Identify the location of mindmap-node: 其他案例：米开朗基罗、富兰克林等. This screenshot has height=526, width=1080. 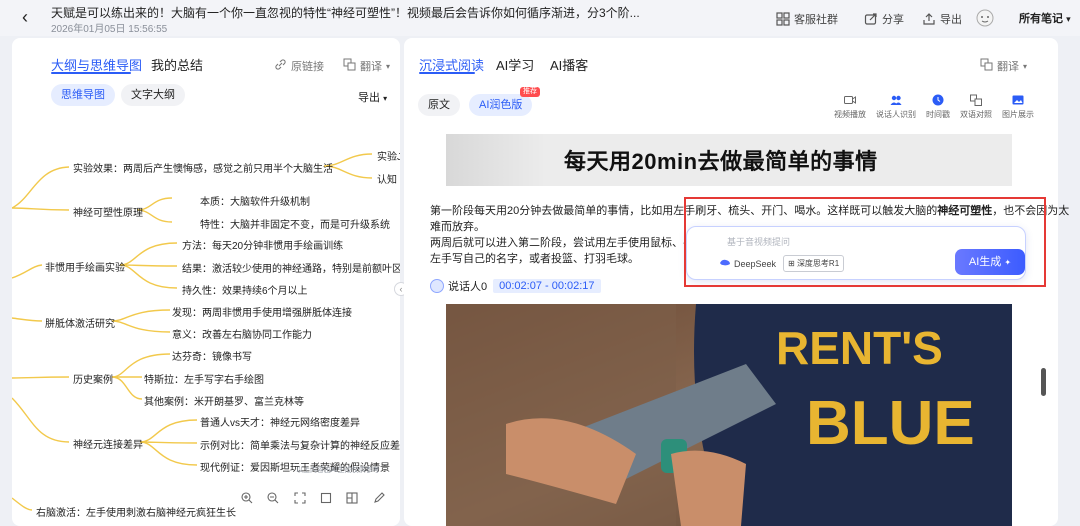
(224, 402).